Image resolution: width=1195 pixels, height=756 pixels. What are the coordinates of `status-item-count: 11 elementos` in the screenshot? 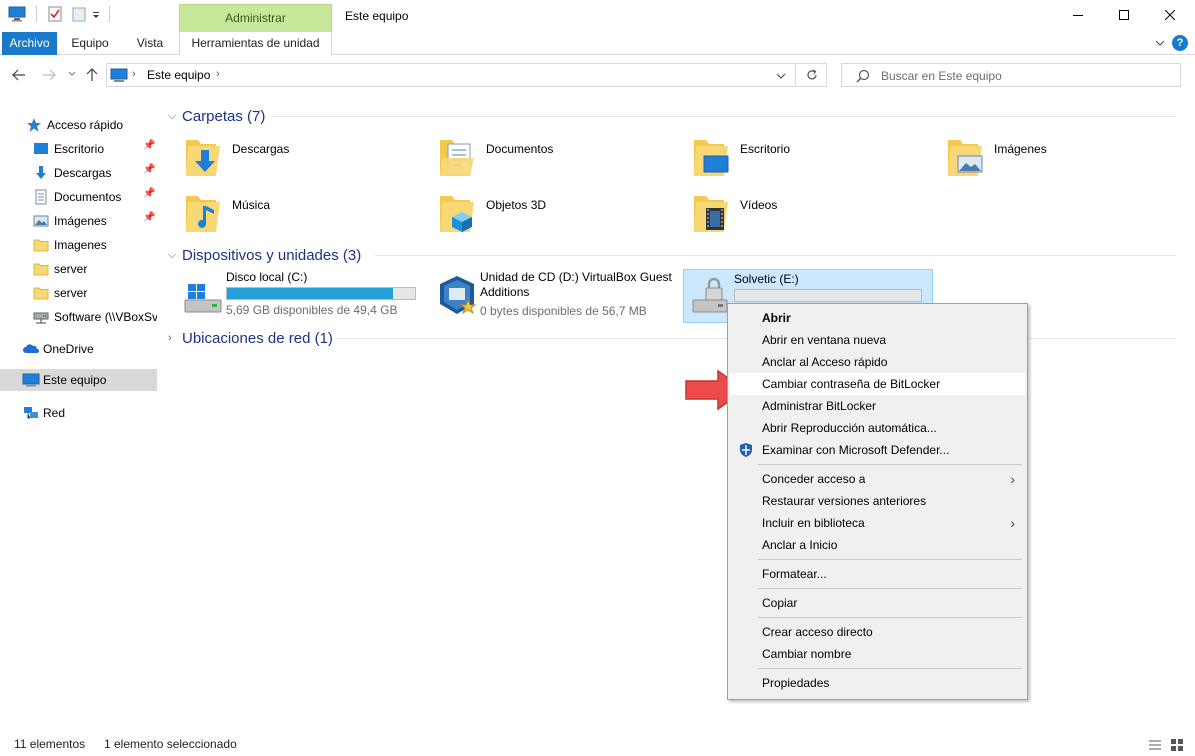 It's located at (50, 744).